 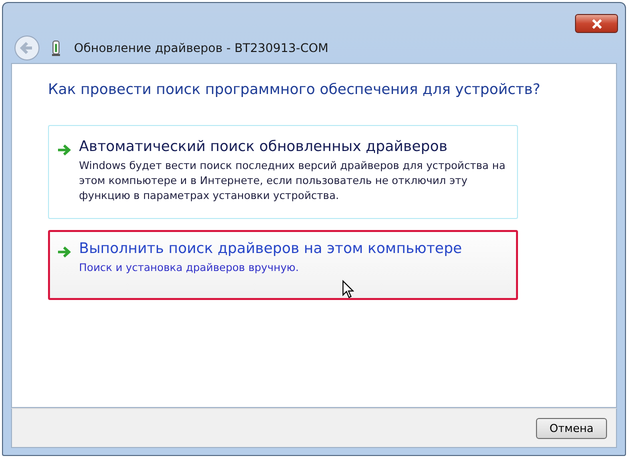 I want to click on device-icon, so click(x=56, y=48).